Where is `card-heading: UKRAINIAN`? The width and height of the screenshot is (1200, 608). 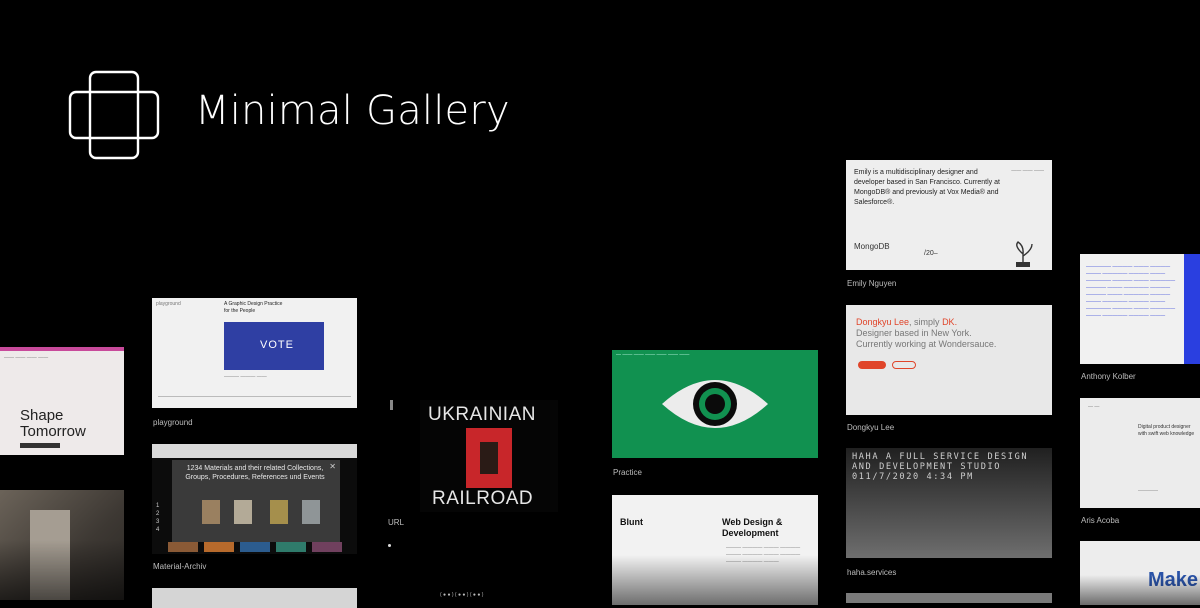 card-heading: UKRAINIAN is located at coordinates (482, 414).